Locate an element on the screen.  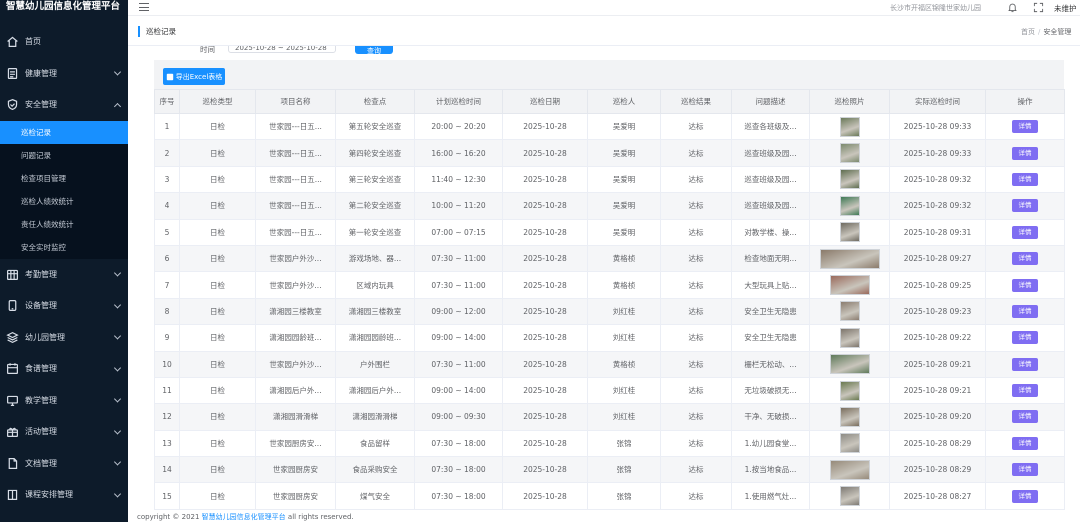
file-icon is located at coordinates (12, 463).